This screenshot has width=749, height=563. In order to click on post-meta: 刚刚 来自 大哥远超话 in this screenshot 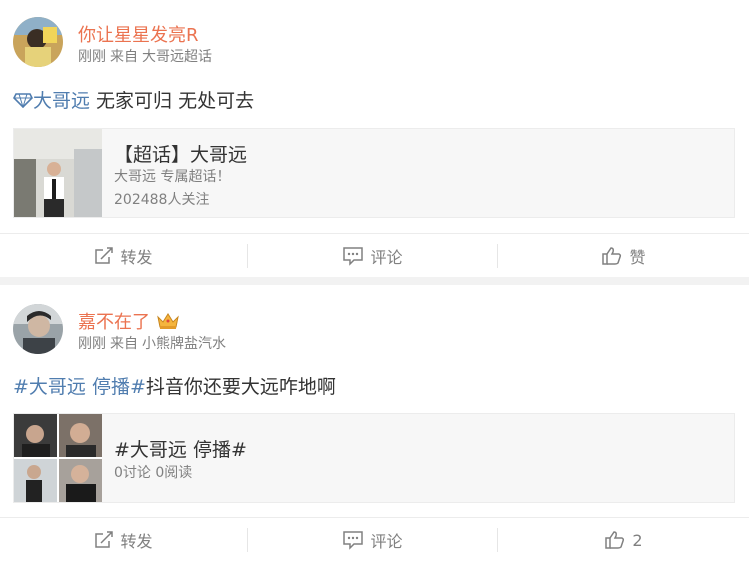, I will do `click(147, 56)`.